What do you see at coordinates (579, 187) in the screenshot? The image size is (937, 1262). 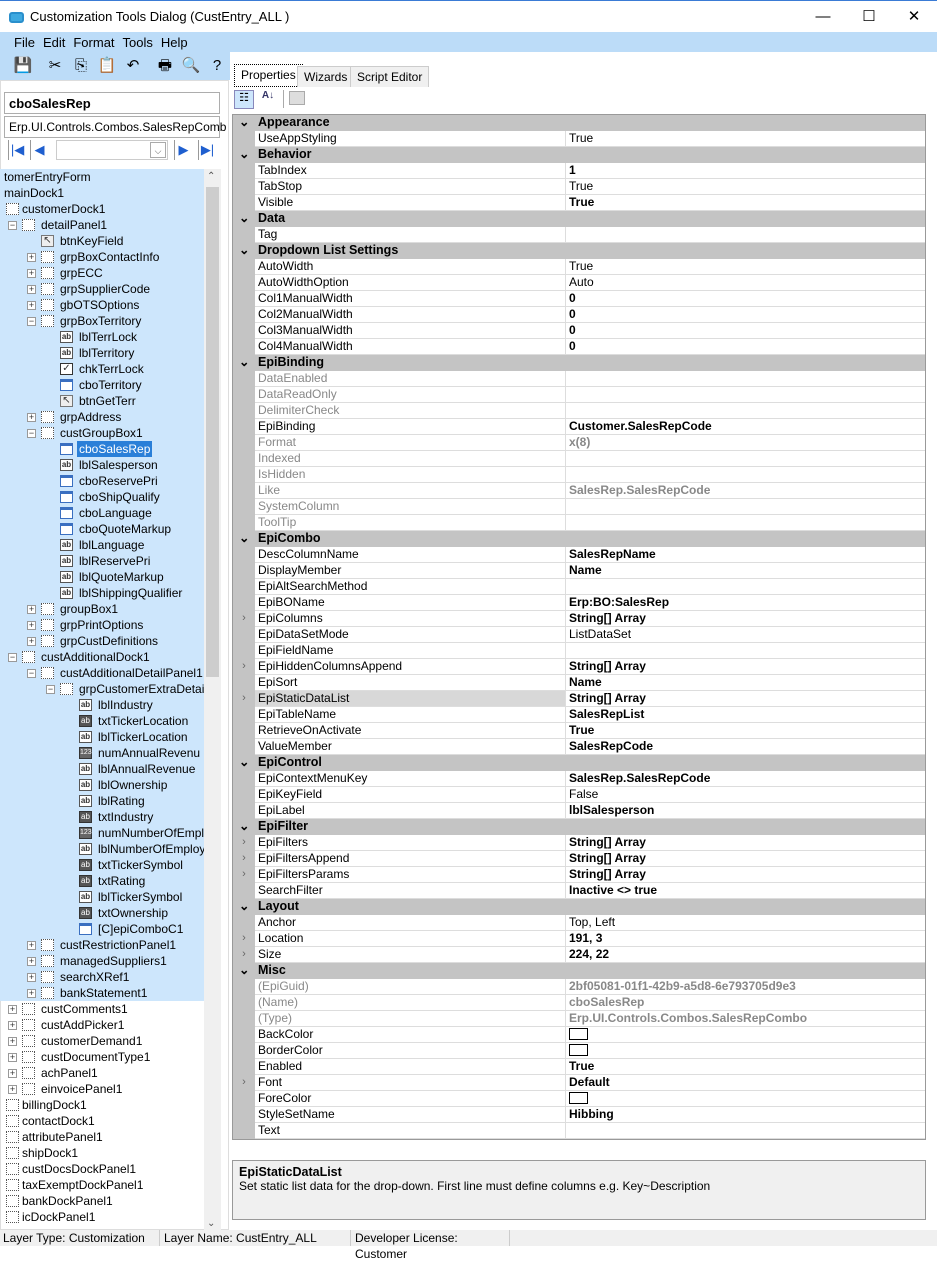 I see `property-row: TabStop True` at bounding box center [579, 187].